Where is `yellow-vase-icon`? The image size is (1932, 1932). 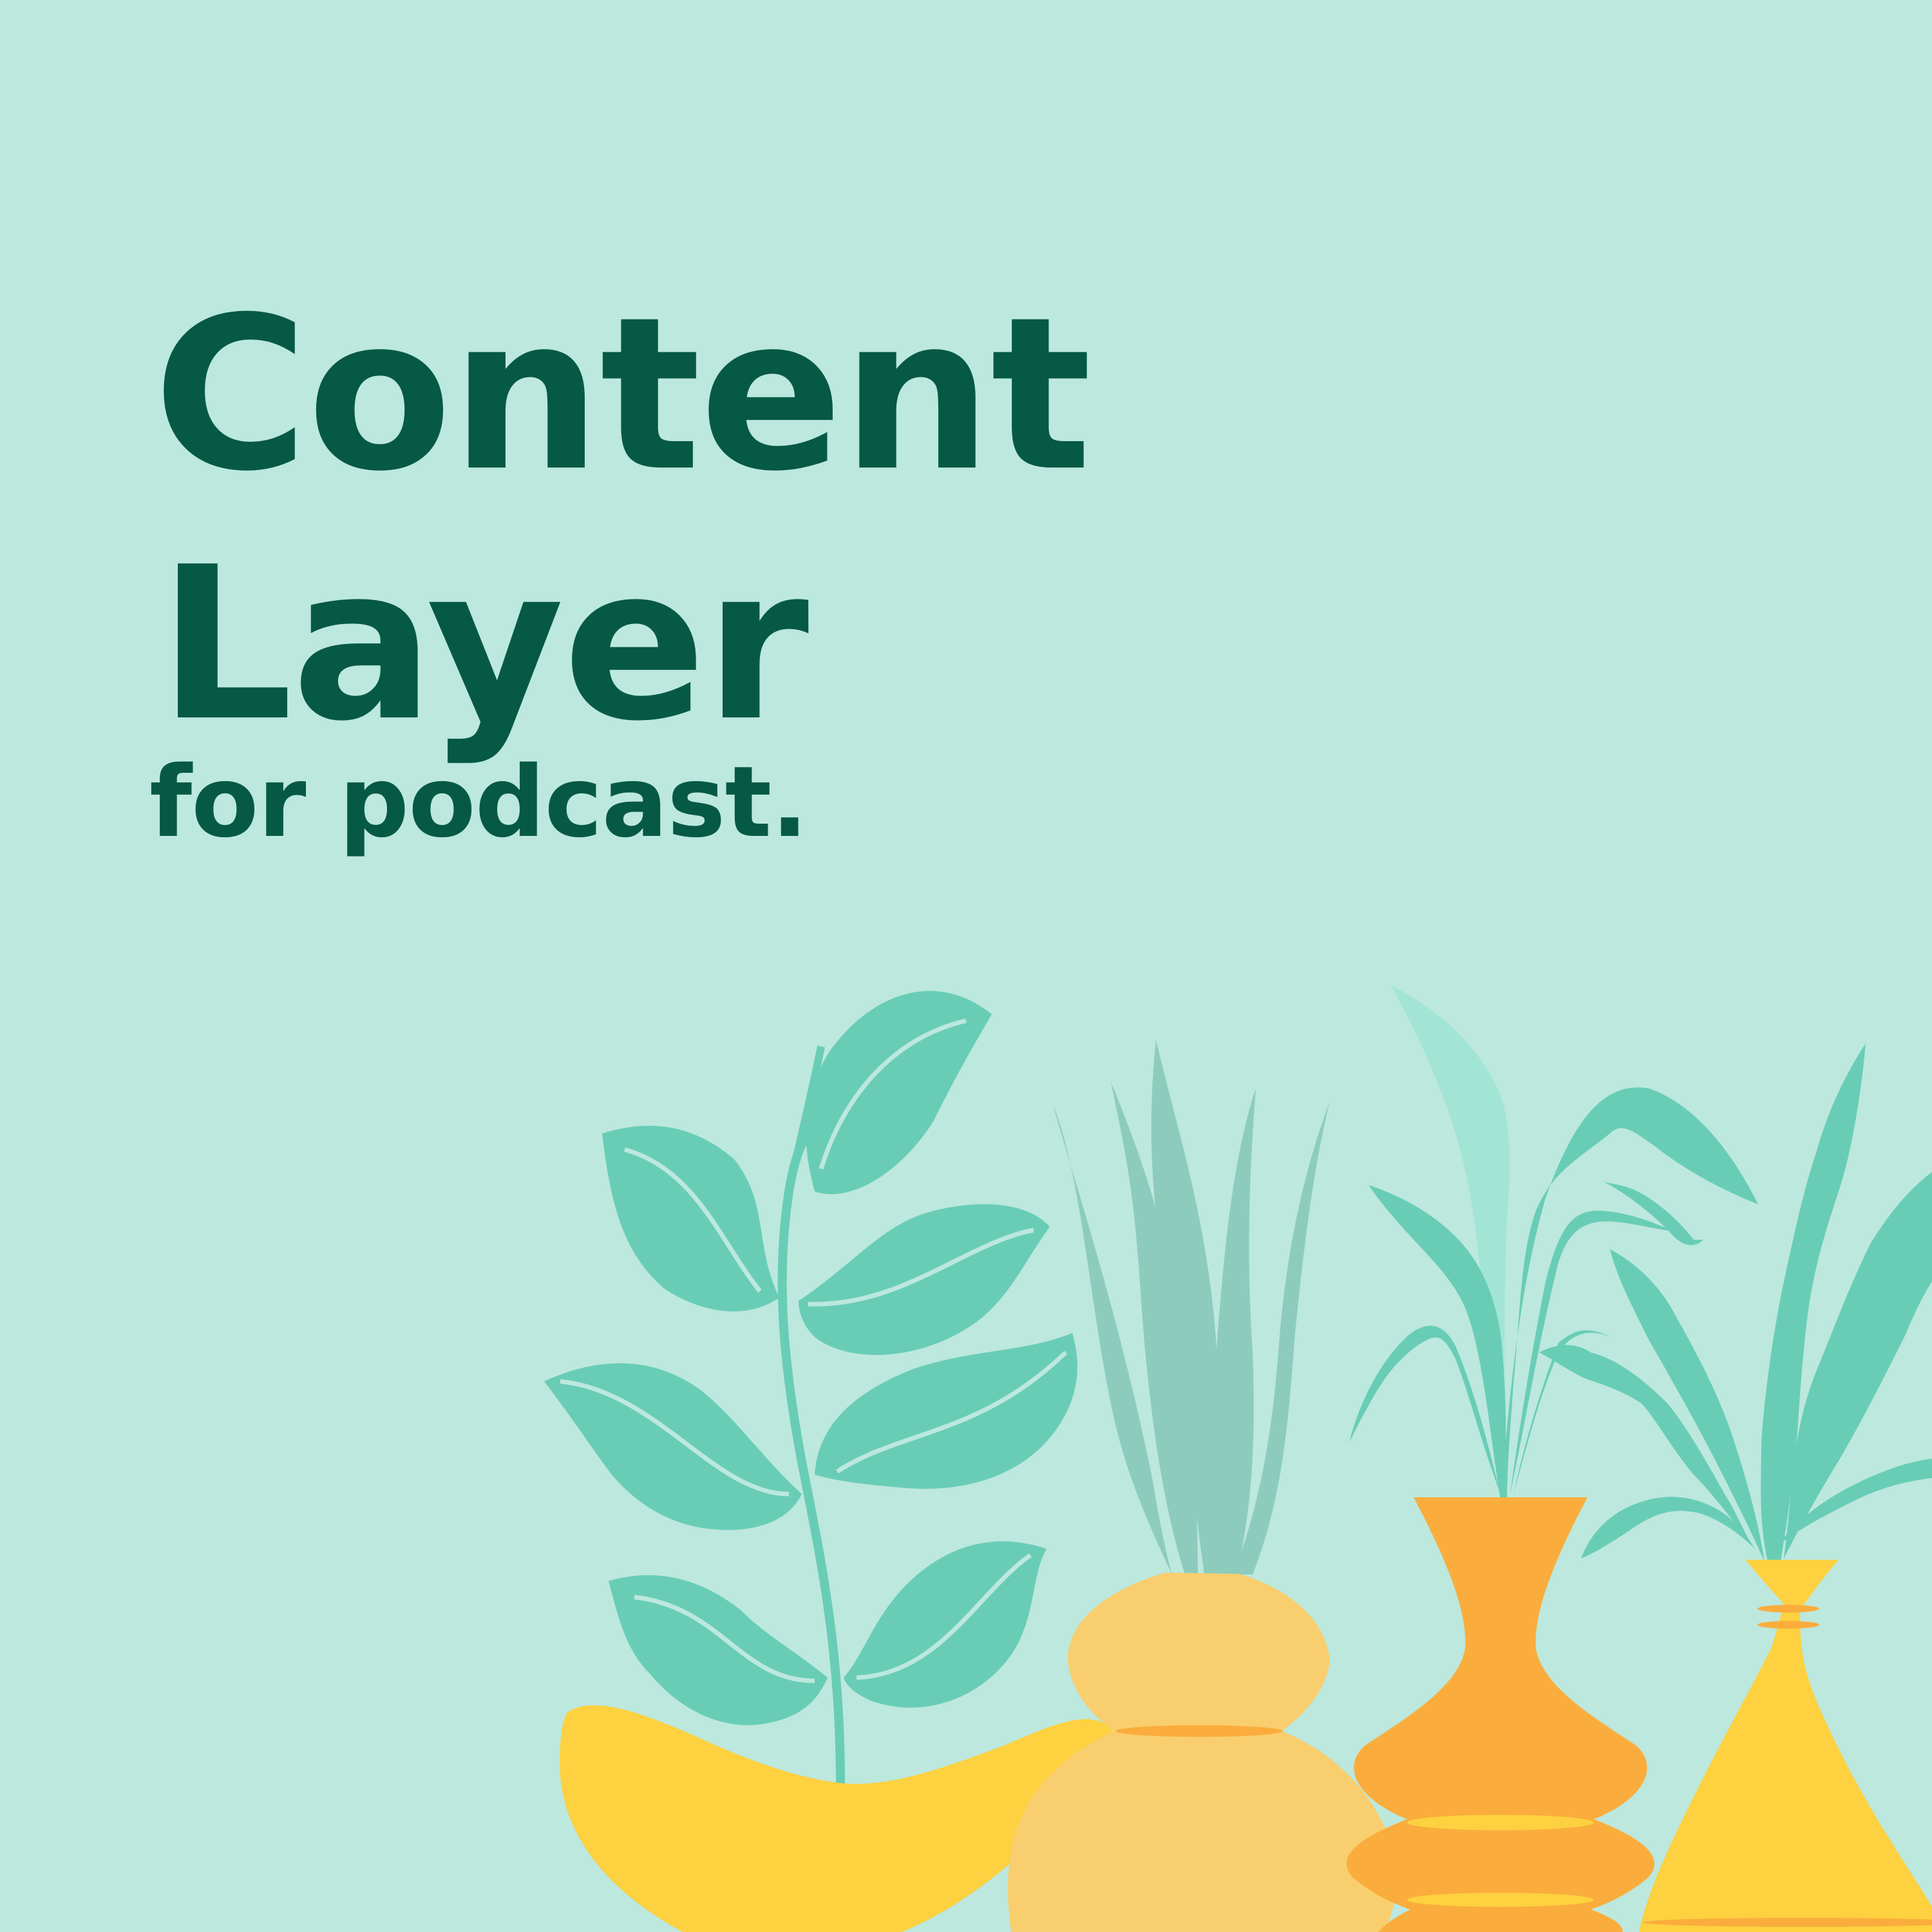
yellow-vase-icon is located at coordinates (1785, 1746).